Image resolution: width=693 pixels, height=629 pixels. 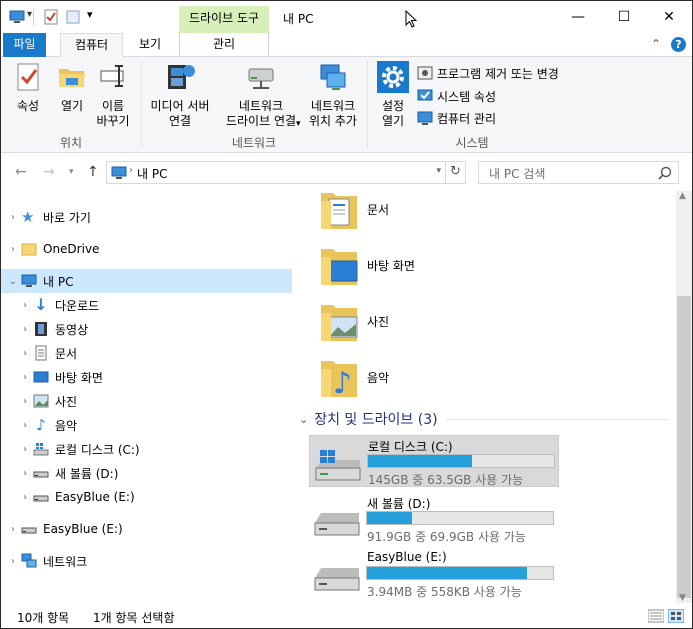 What do you see at coordinates (676, 616) in the screenshot?
I see `large-icons-view-icon` at bounding box center [676, 616].